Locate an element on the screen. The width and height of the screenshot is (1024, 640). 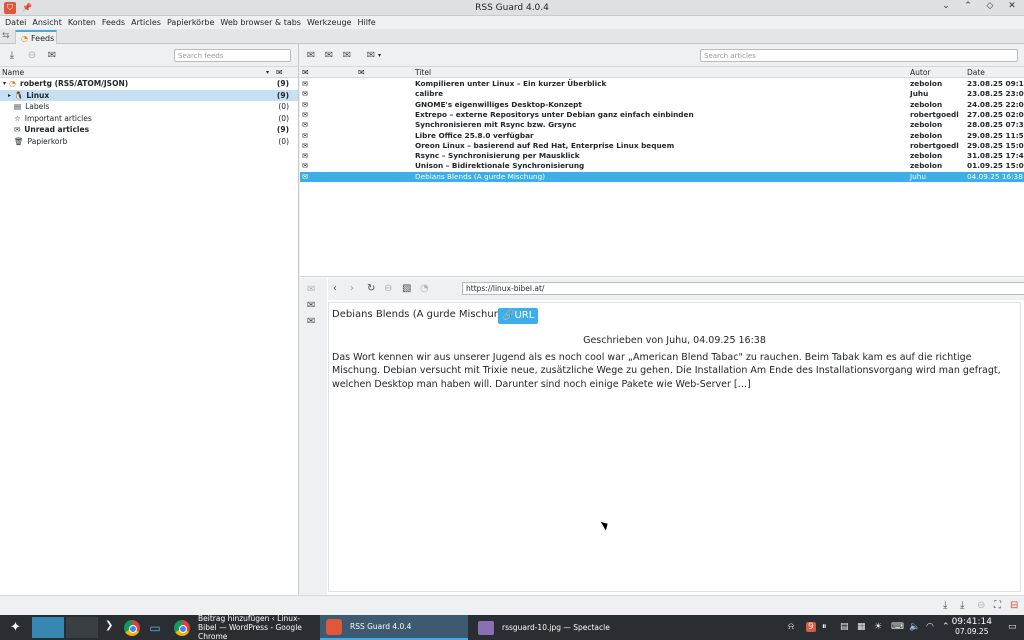
tree-unread: ✉ Unread articles (9) is located at coordinates (149, 130).